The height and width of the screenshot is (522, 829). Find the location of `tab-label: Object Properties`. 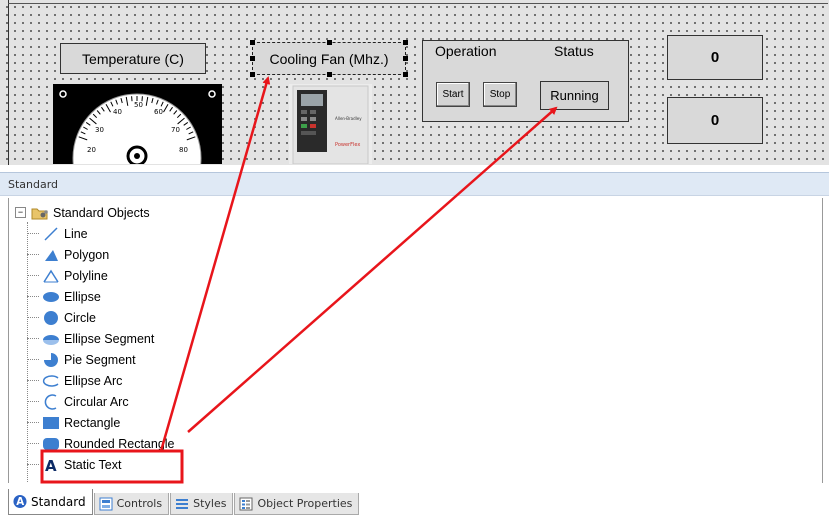

tab-label: Object Properties is located at coordinates (305, 503).